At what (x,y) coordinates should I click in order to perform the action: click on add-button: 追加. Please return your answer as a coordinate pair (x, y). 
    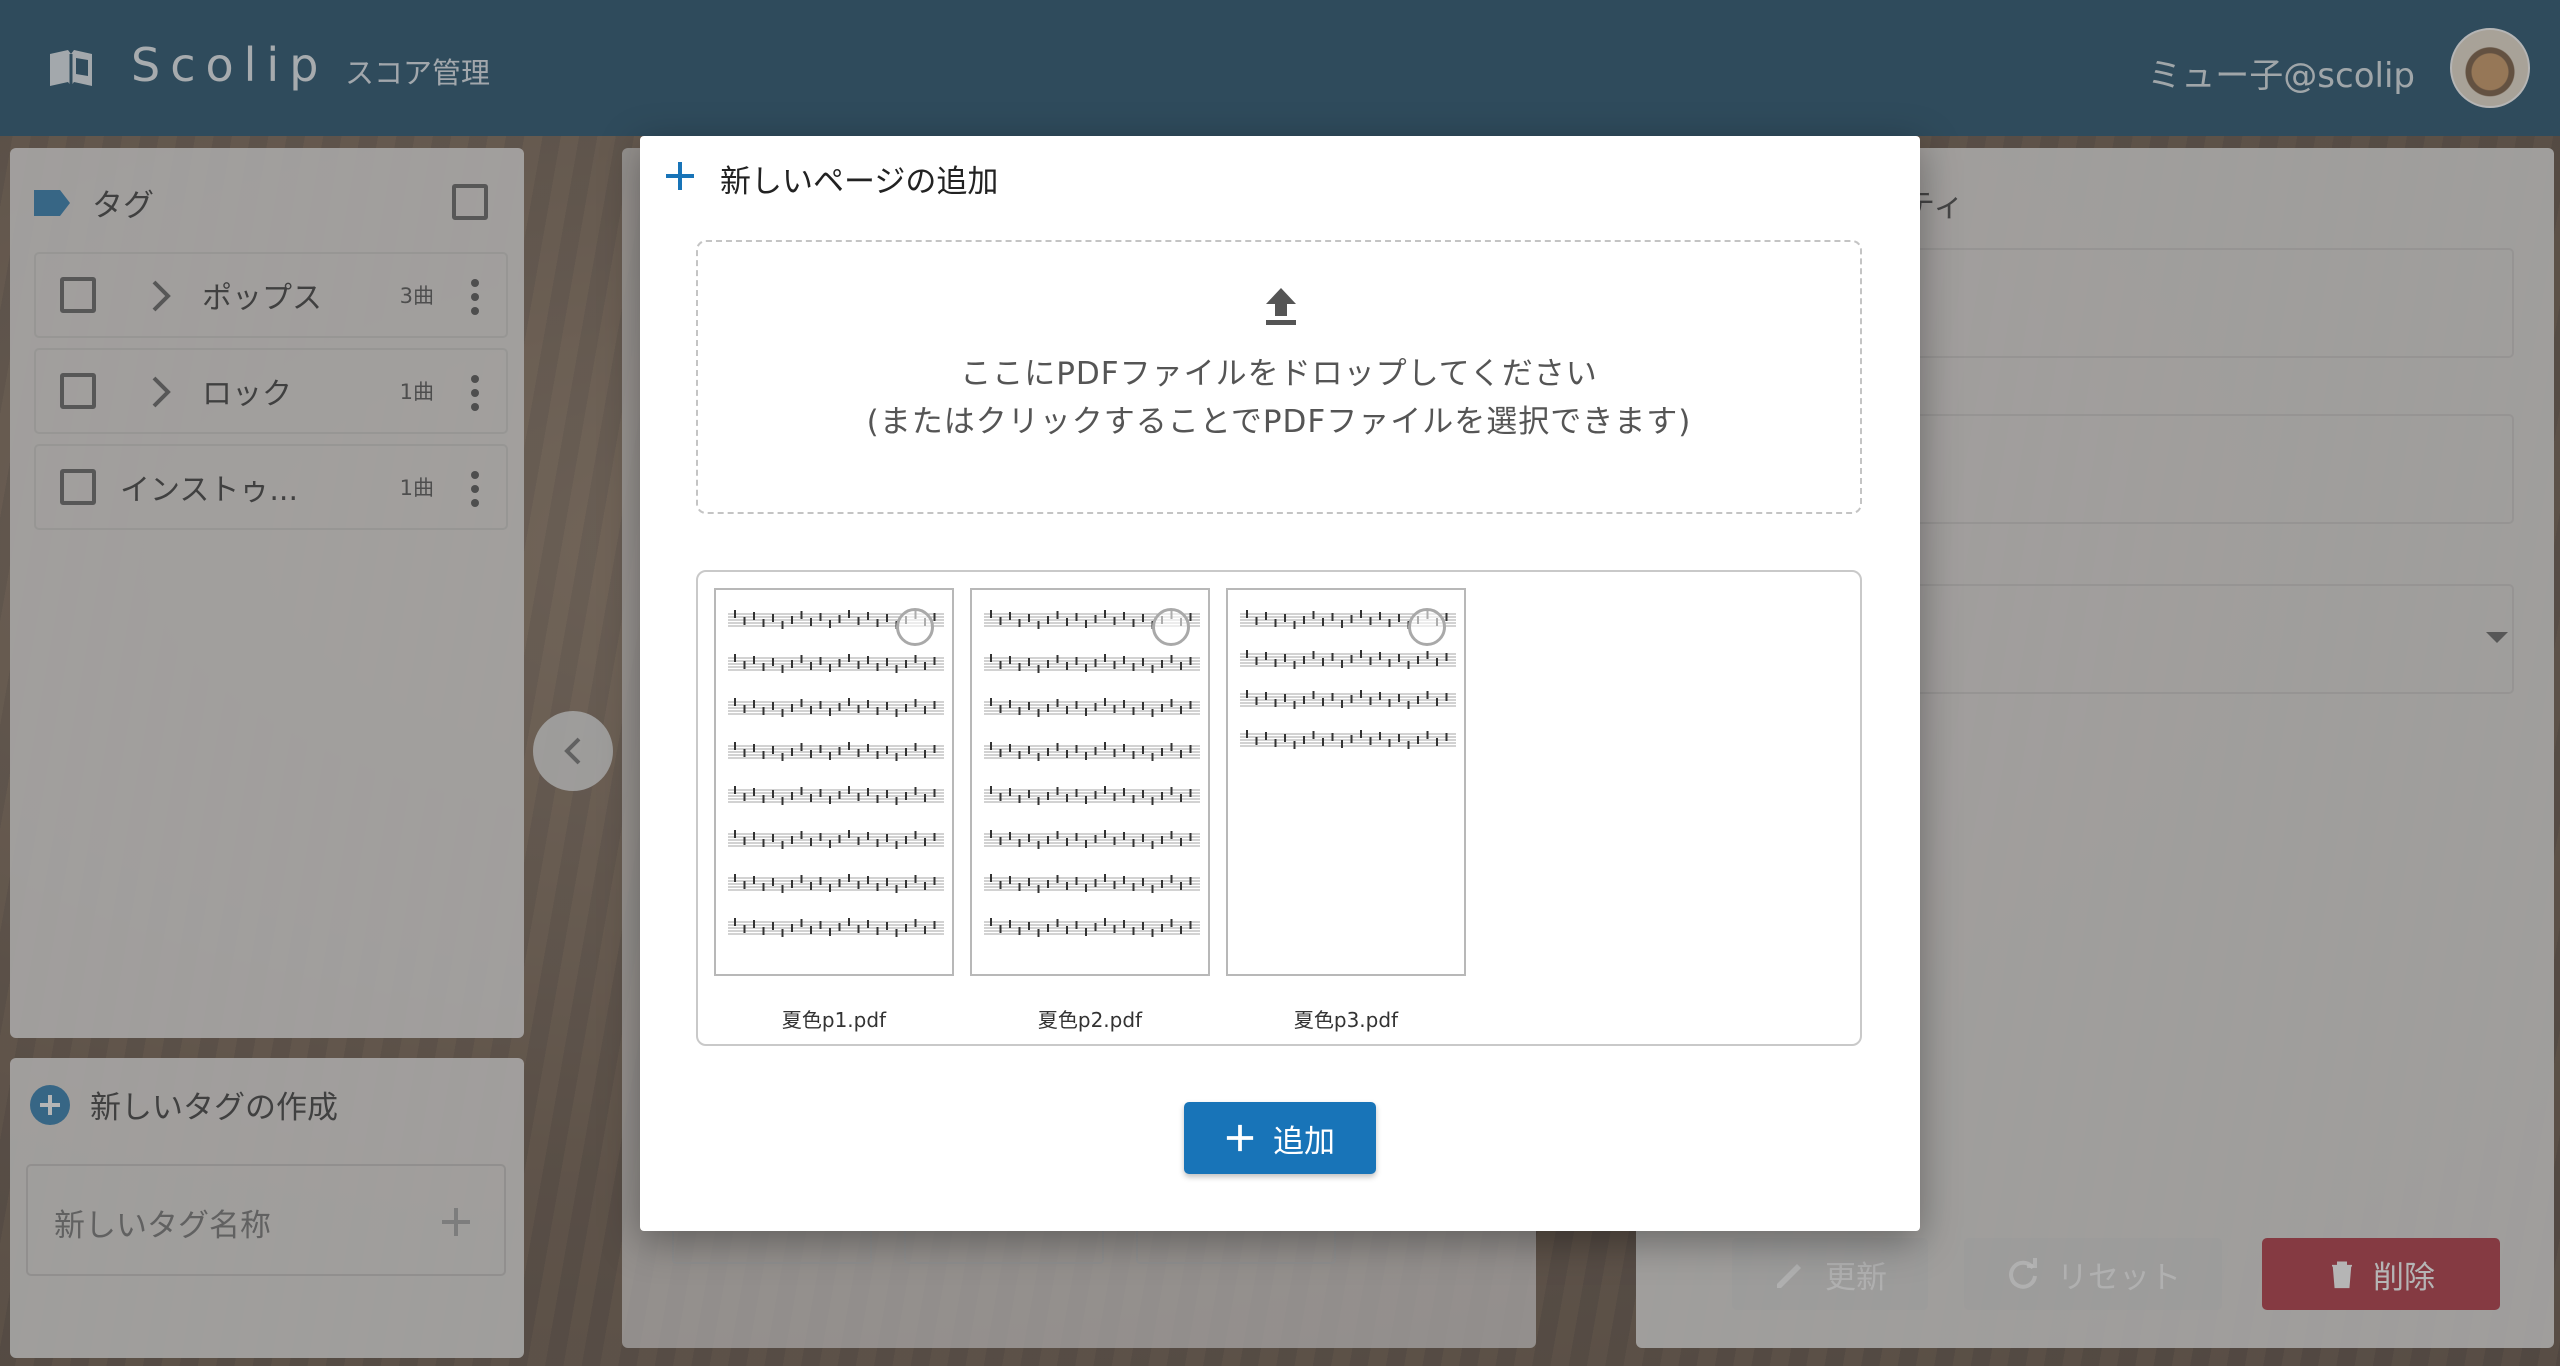
    Looking at the image, I should click on (1280, 1138).